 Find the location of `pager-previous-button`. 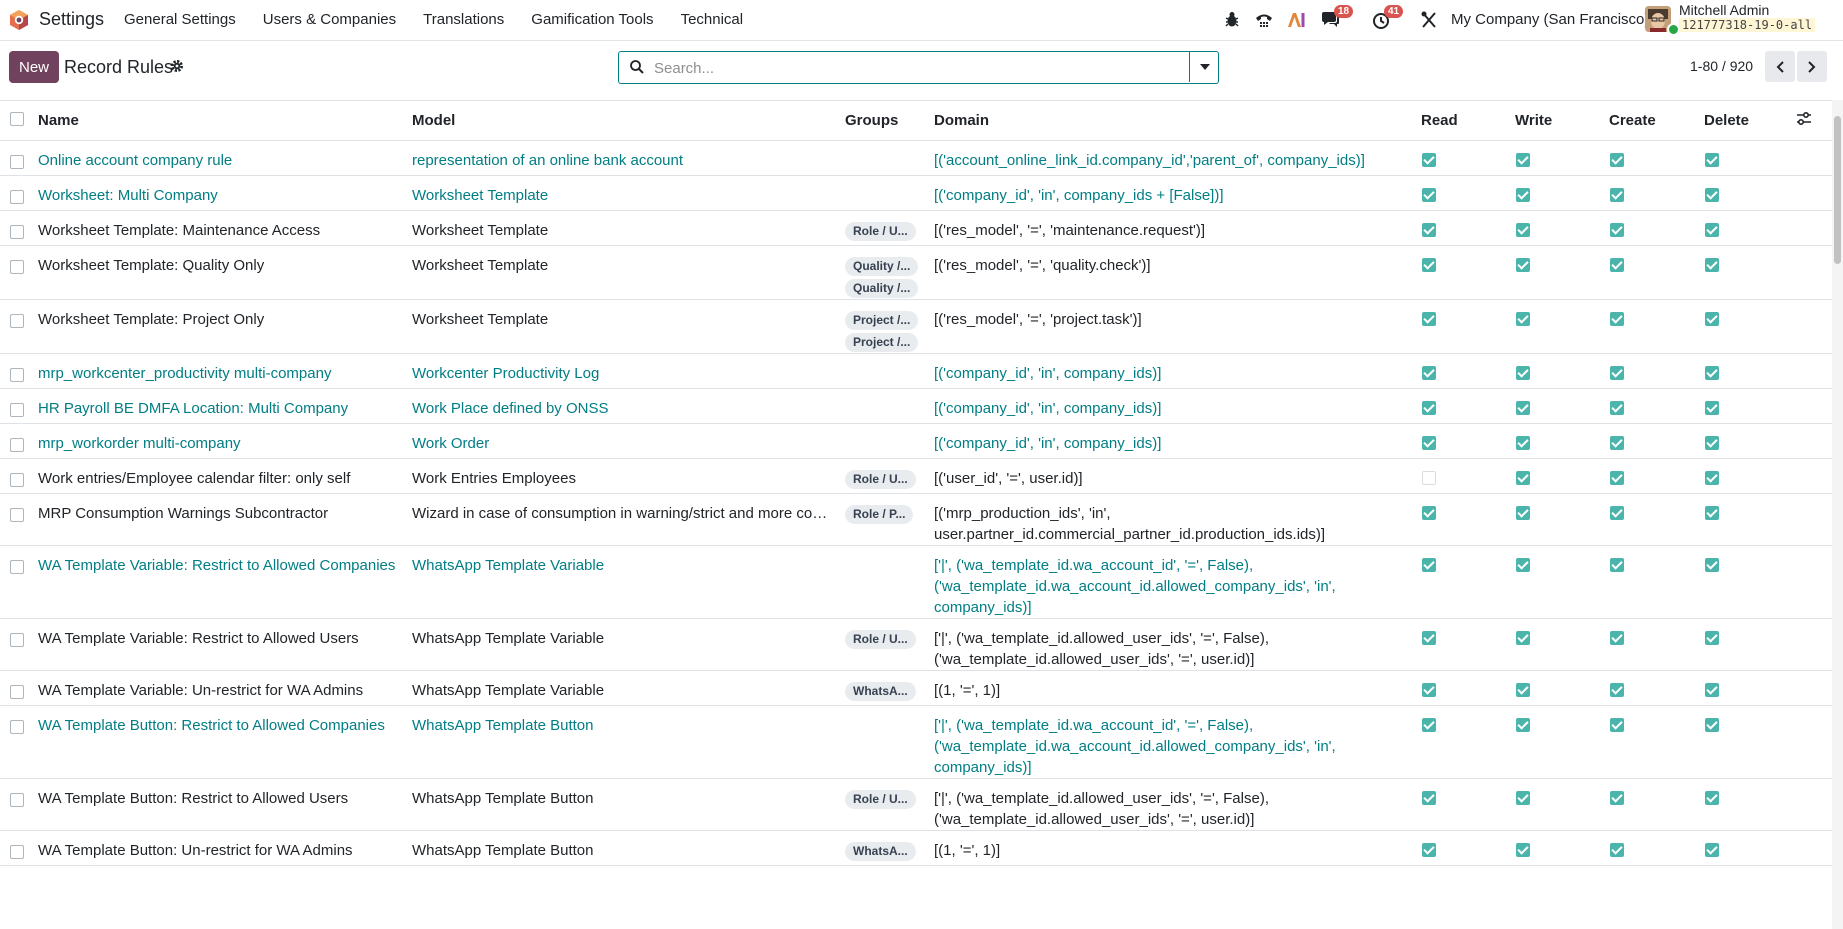

pager-previous-button is located at coordinates (1780, 66).